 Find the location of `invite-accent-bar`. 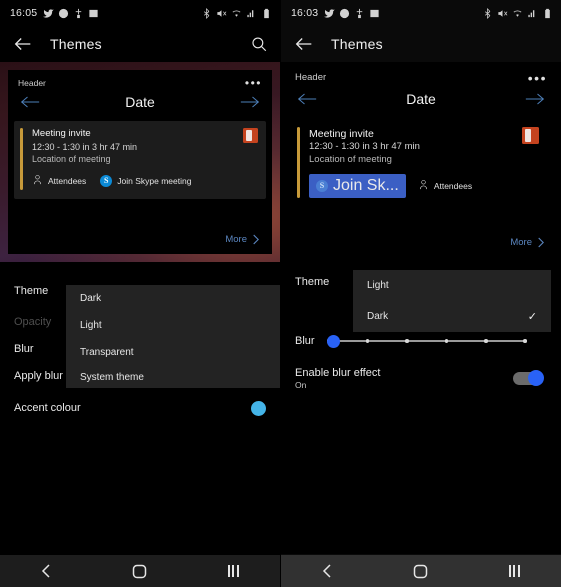

invite-accent-bar is located at coordinates (298, 162).